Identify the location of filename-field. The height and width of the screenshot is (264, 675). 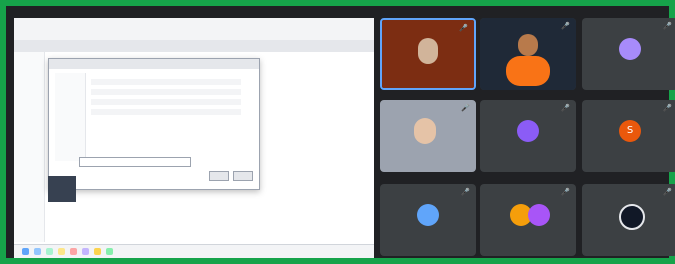
(135, 162).